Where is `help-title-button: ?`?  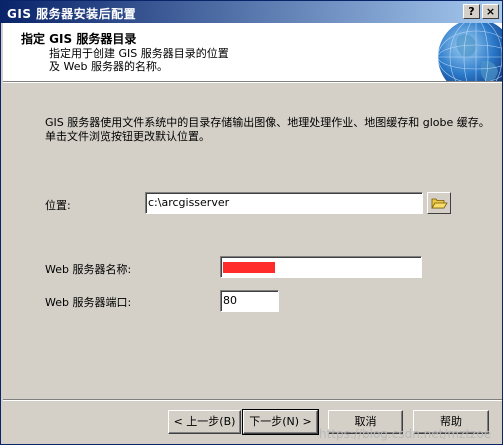
help-title-button: ? is located at coordinates (471, 11).